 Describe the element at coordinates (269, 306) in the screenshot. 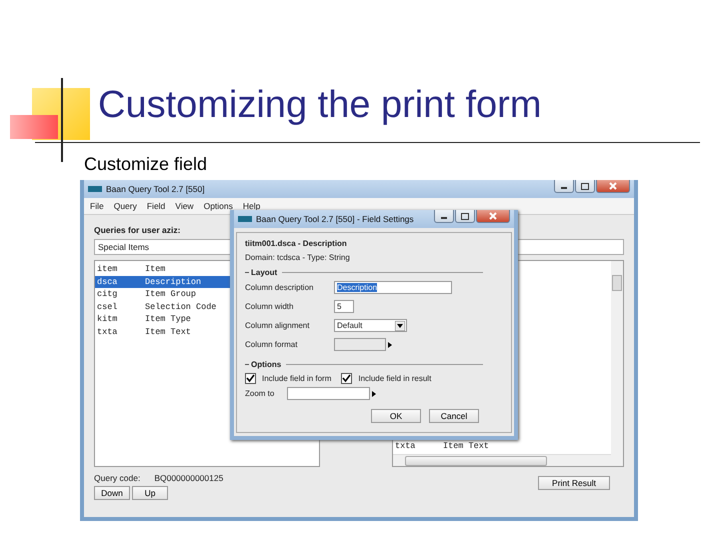

I see `setting-label: Column width` at that location.